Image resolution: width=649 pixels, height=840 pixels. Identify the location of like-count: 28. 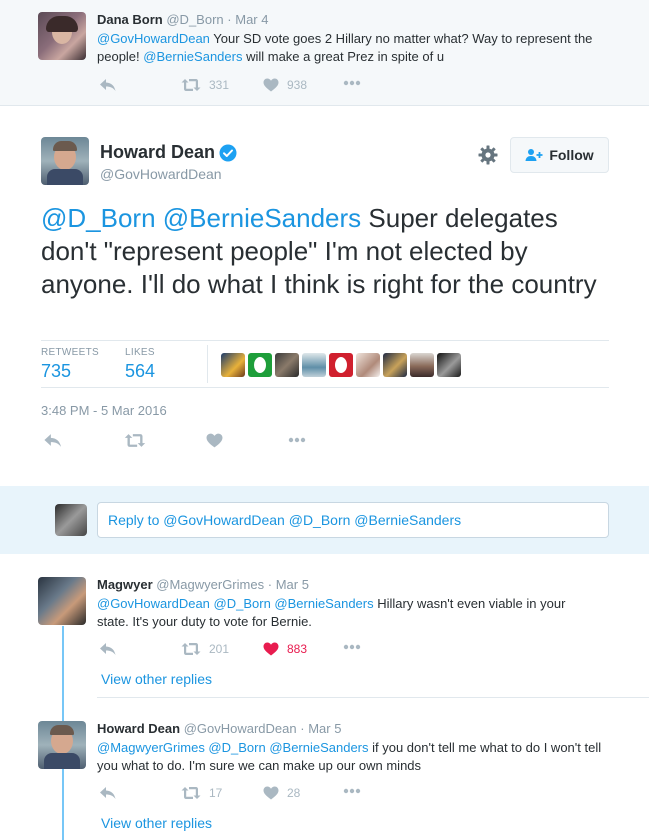
(294, 793).